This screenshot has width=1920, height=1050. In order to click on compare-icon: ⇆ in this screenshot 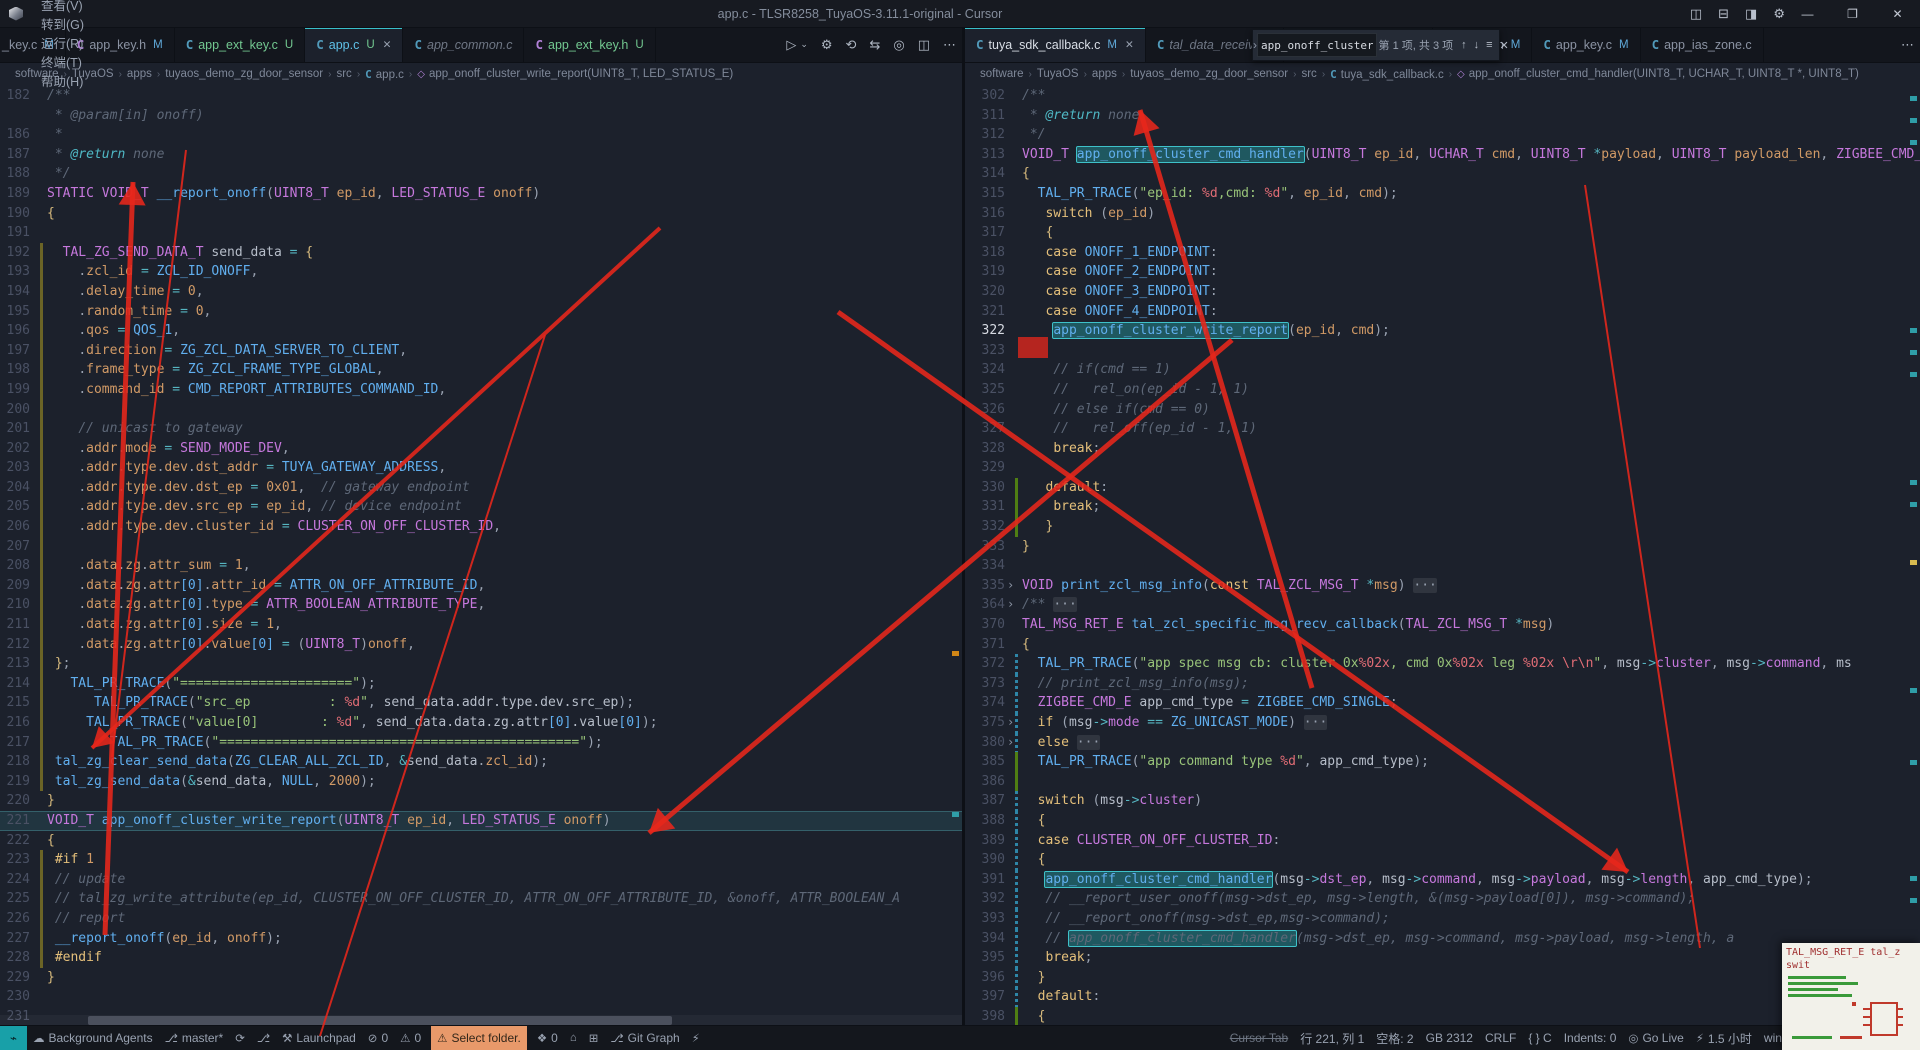, I will do `click(874, 45)`.